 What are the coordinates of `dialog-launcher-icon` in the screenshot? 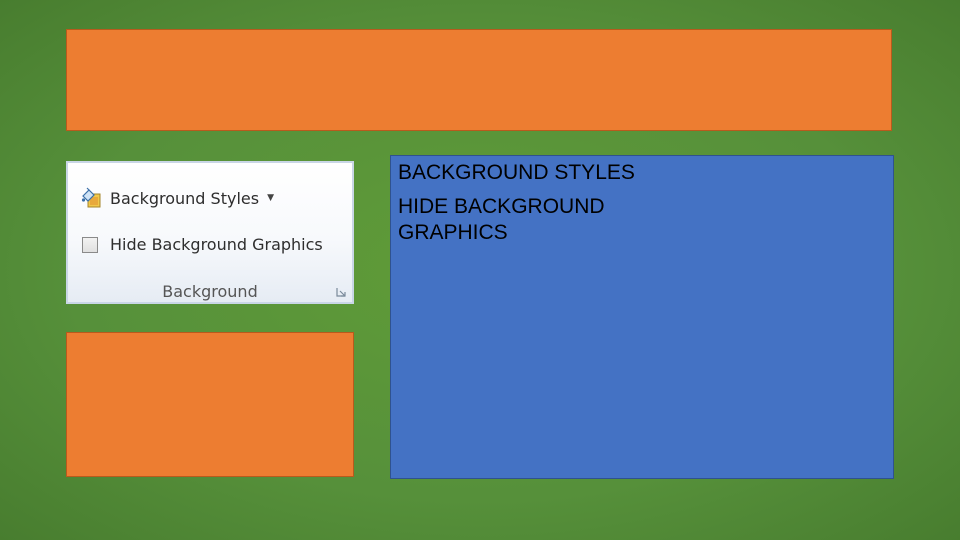 It's located at (341, 292).